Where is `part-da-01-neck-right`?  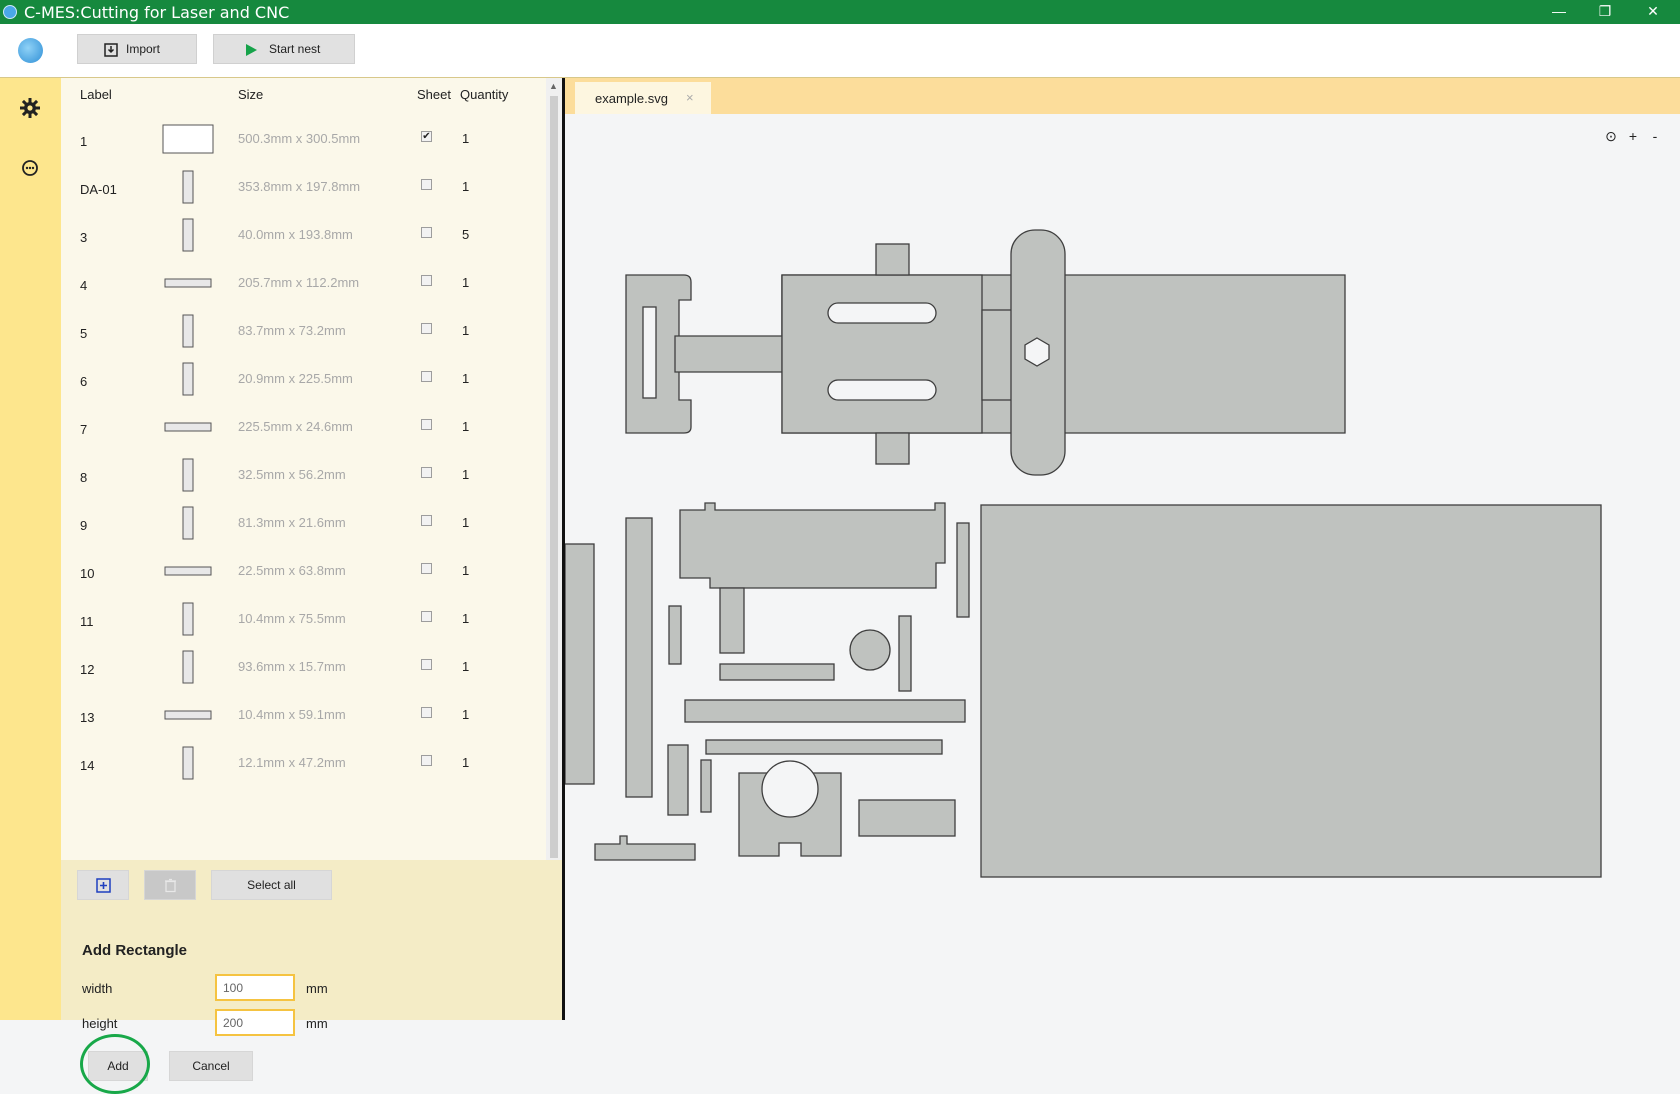
part-da-01-neck-right is located at coordinates (998, 355).